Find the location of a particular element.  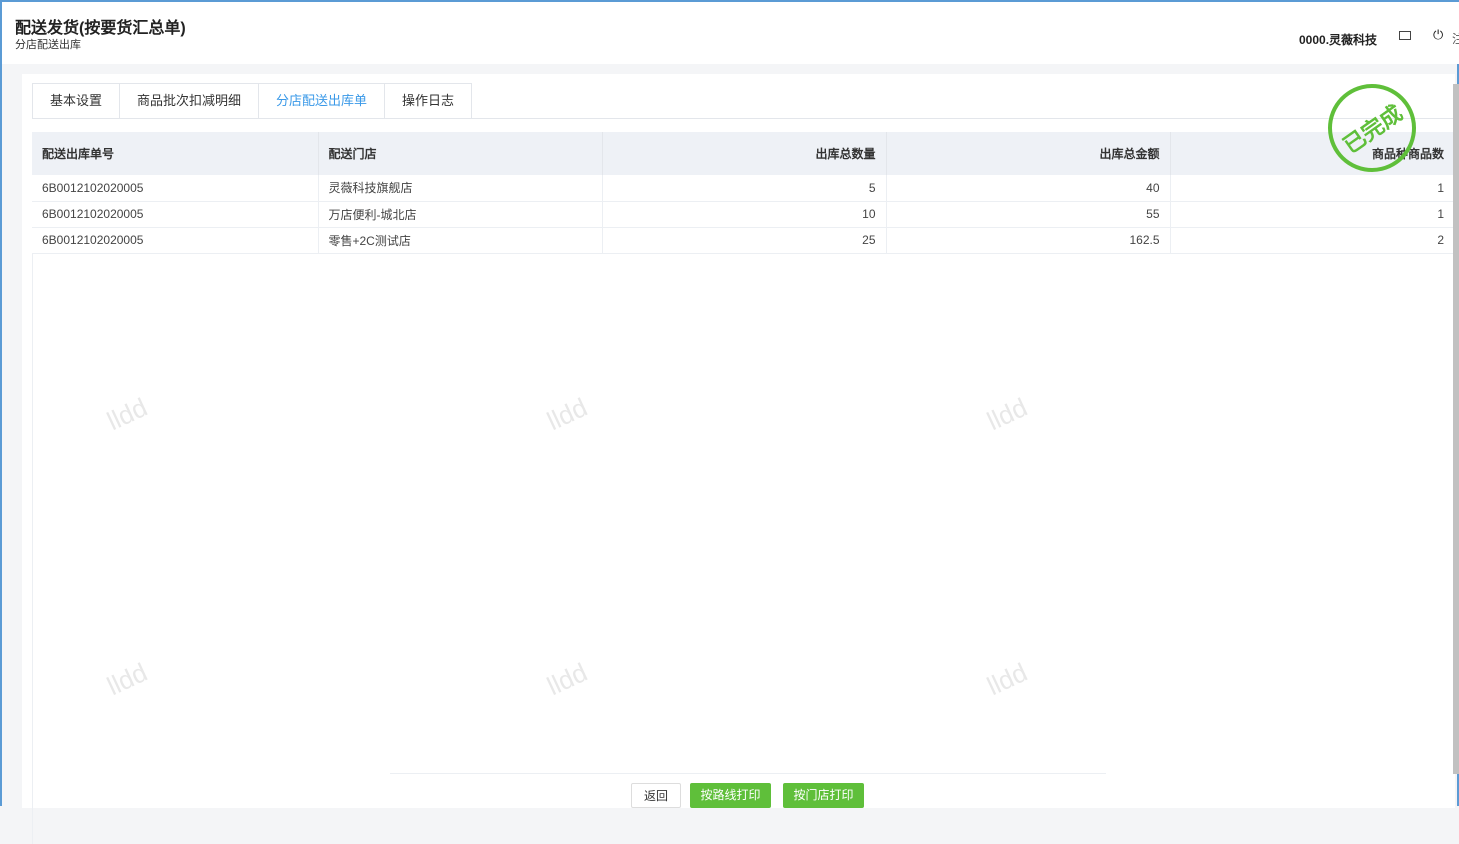

table-cell: 灵薇科技旗舰店 is located at coordinates (460, 188).